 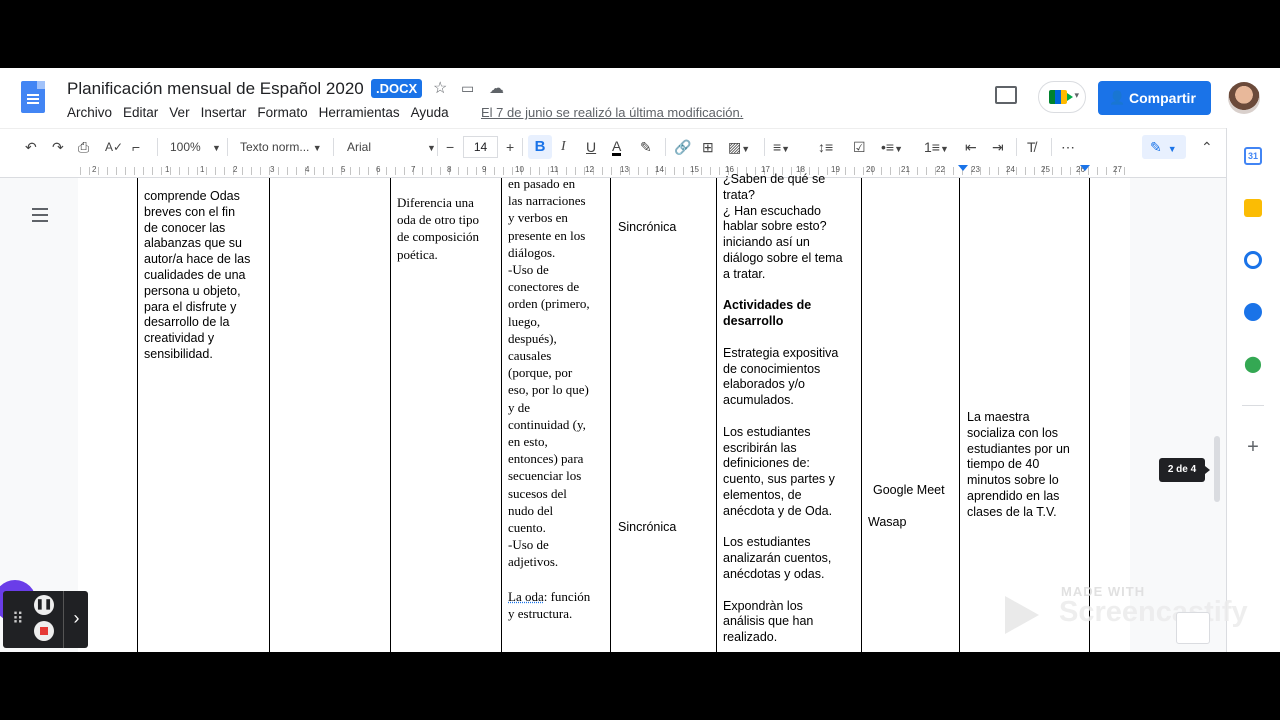 What do you see at coordinates (708, 147) in the screenshot?
I see `add-comment-icon: ⊞` at bounding box center [708, 147].